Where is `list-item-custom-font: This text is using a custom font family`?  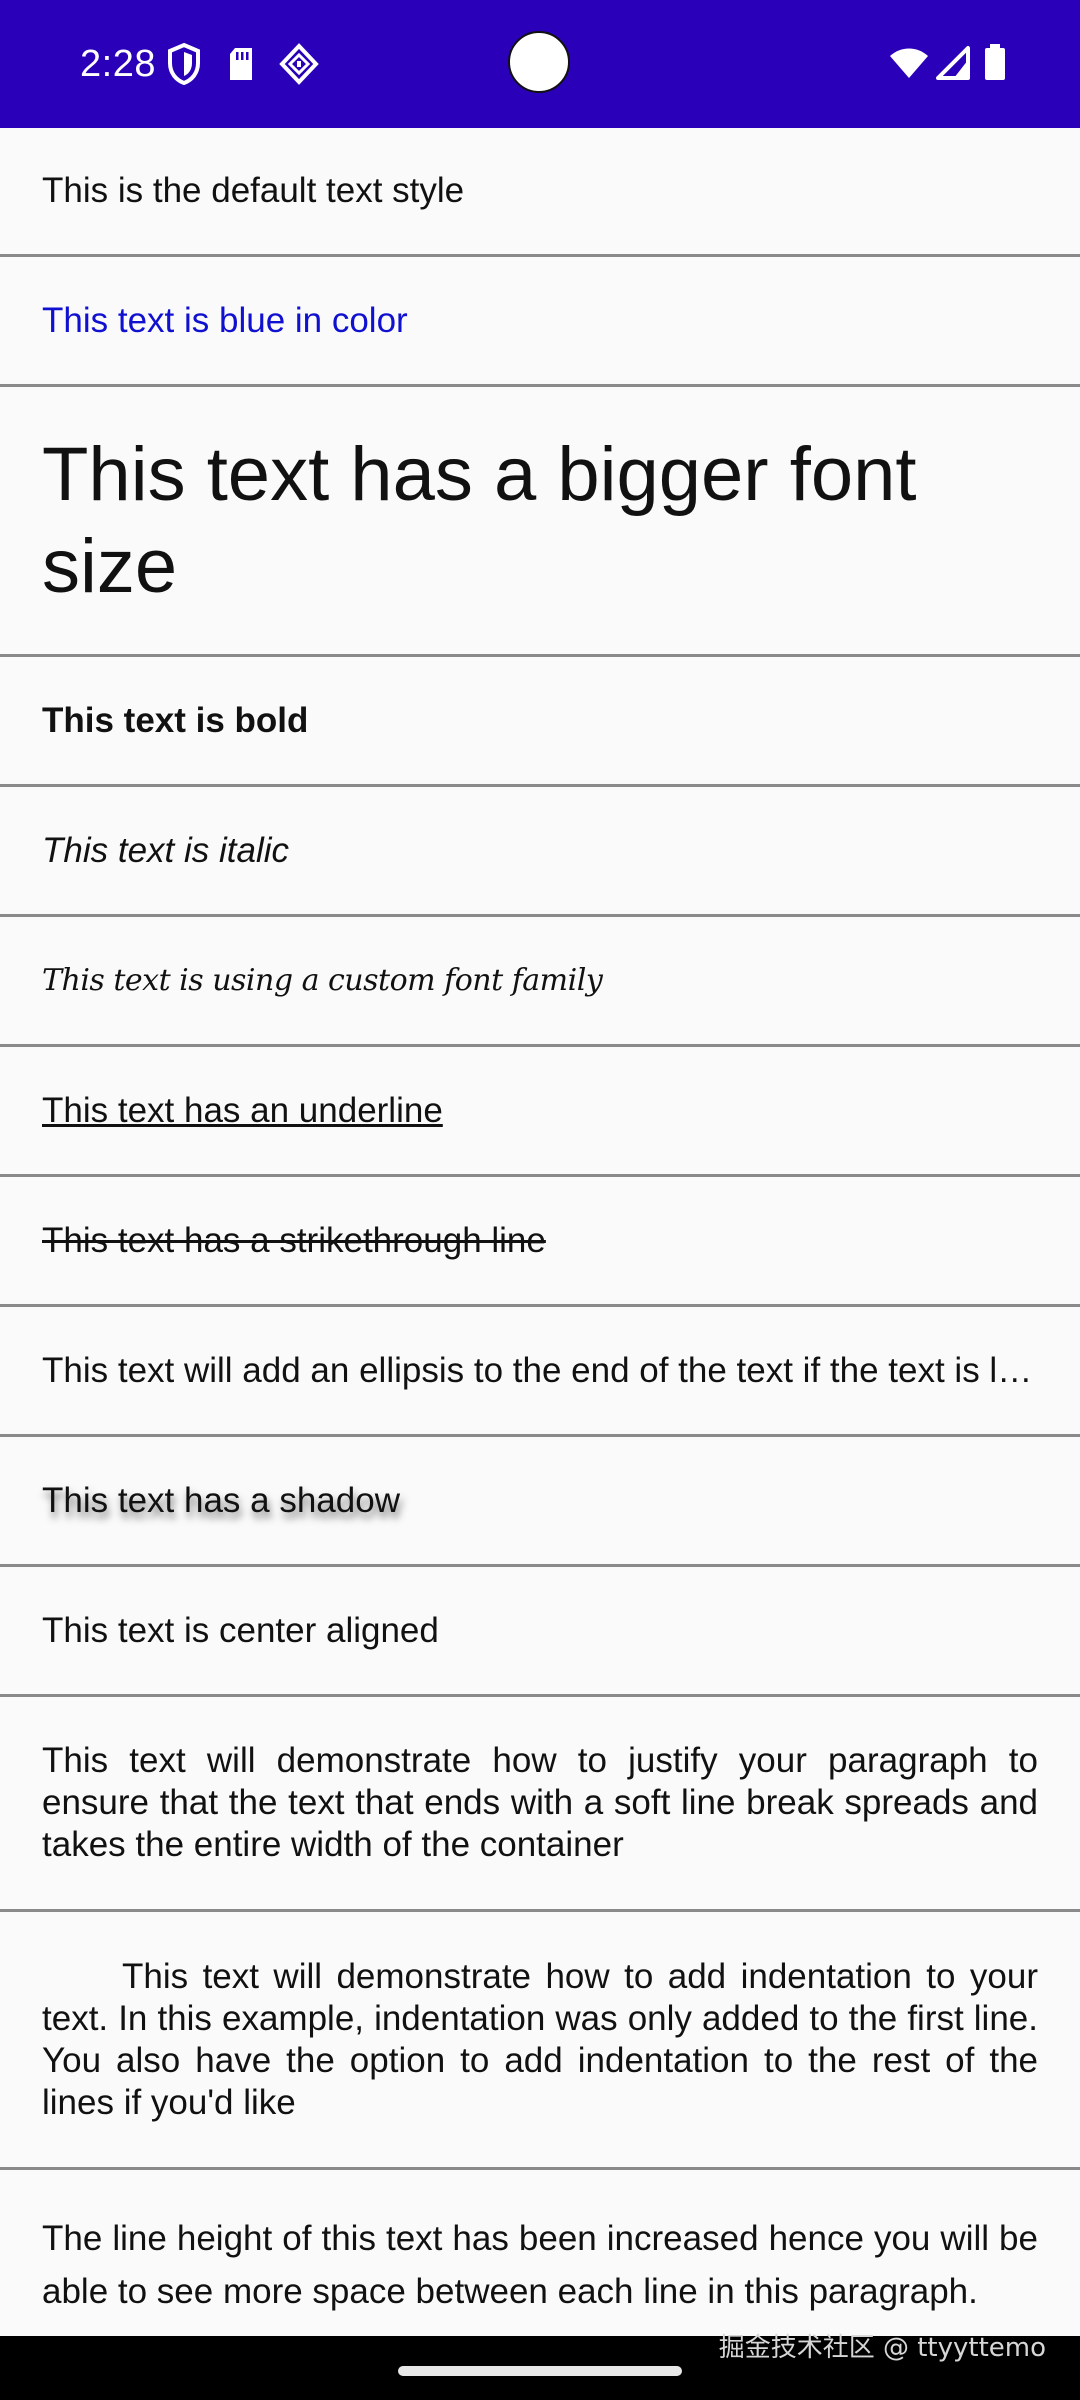
list-item-custom-font: This text is using a custom font family is located at coordinates (540, 982).